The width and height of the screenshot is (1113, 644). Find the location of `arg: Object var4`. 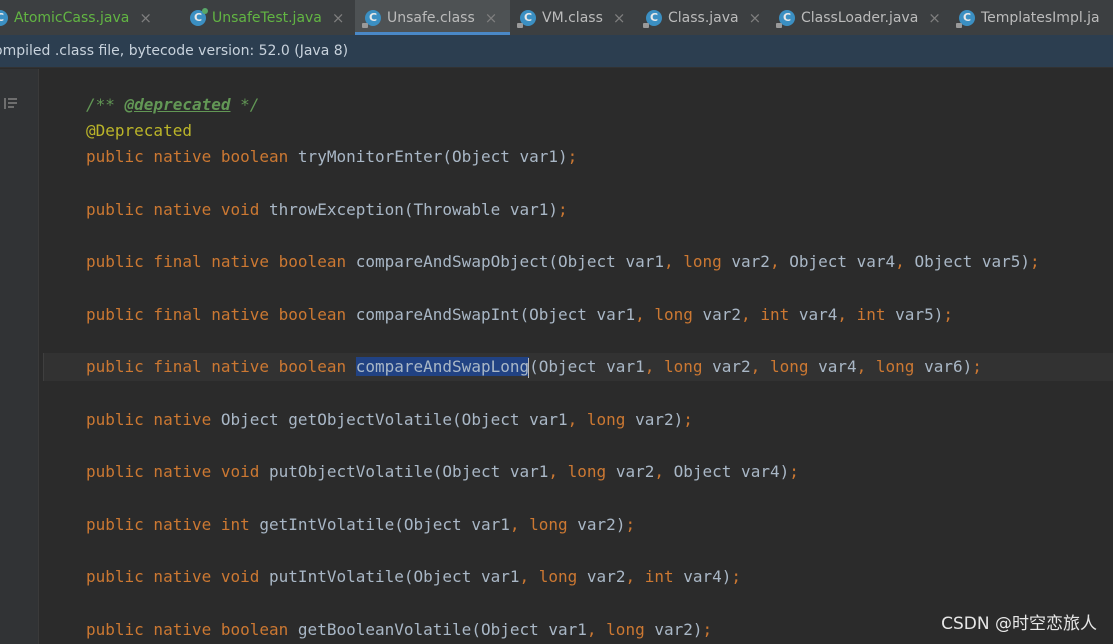

arg: Object var4 is located at coordinates (842, 261).